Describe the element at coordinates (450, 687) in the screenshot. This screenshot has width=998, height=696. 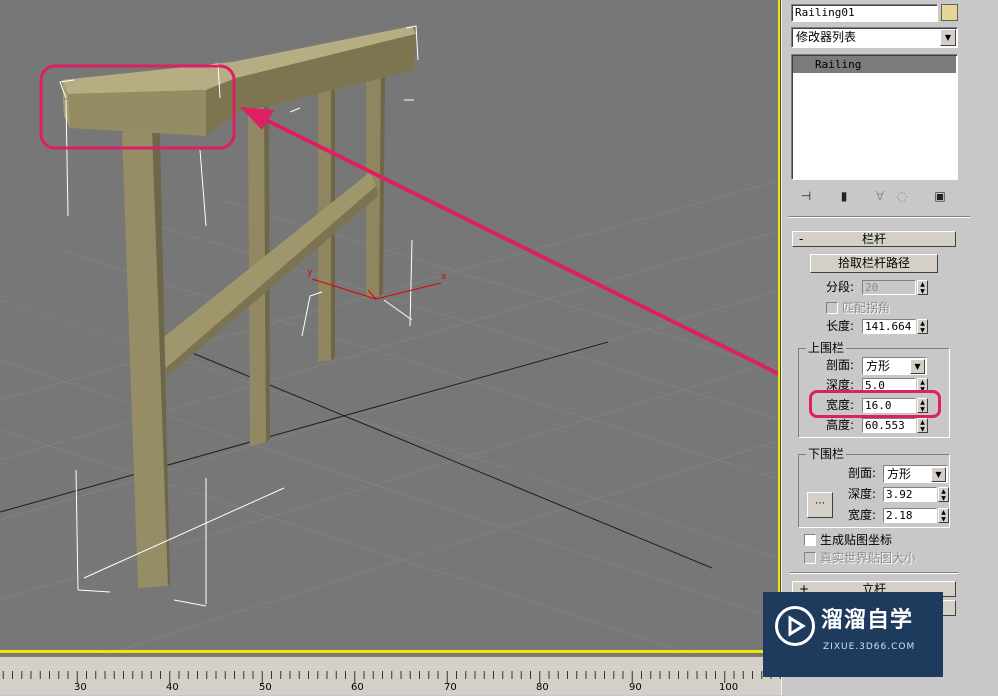
I see `ruler-label: 70` at that location.